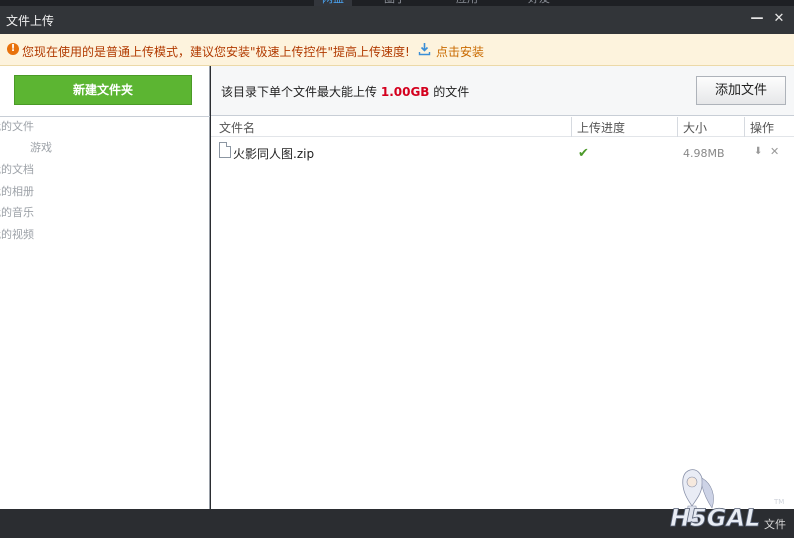  Describe the element at coordinates (502, 91) in the screenshot. I see `upload-info-bar: 该目录下单个文件最大能上传 1.00GB 的文件 添加文件` at that location.